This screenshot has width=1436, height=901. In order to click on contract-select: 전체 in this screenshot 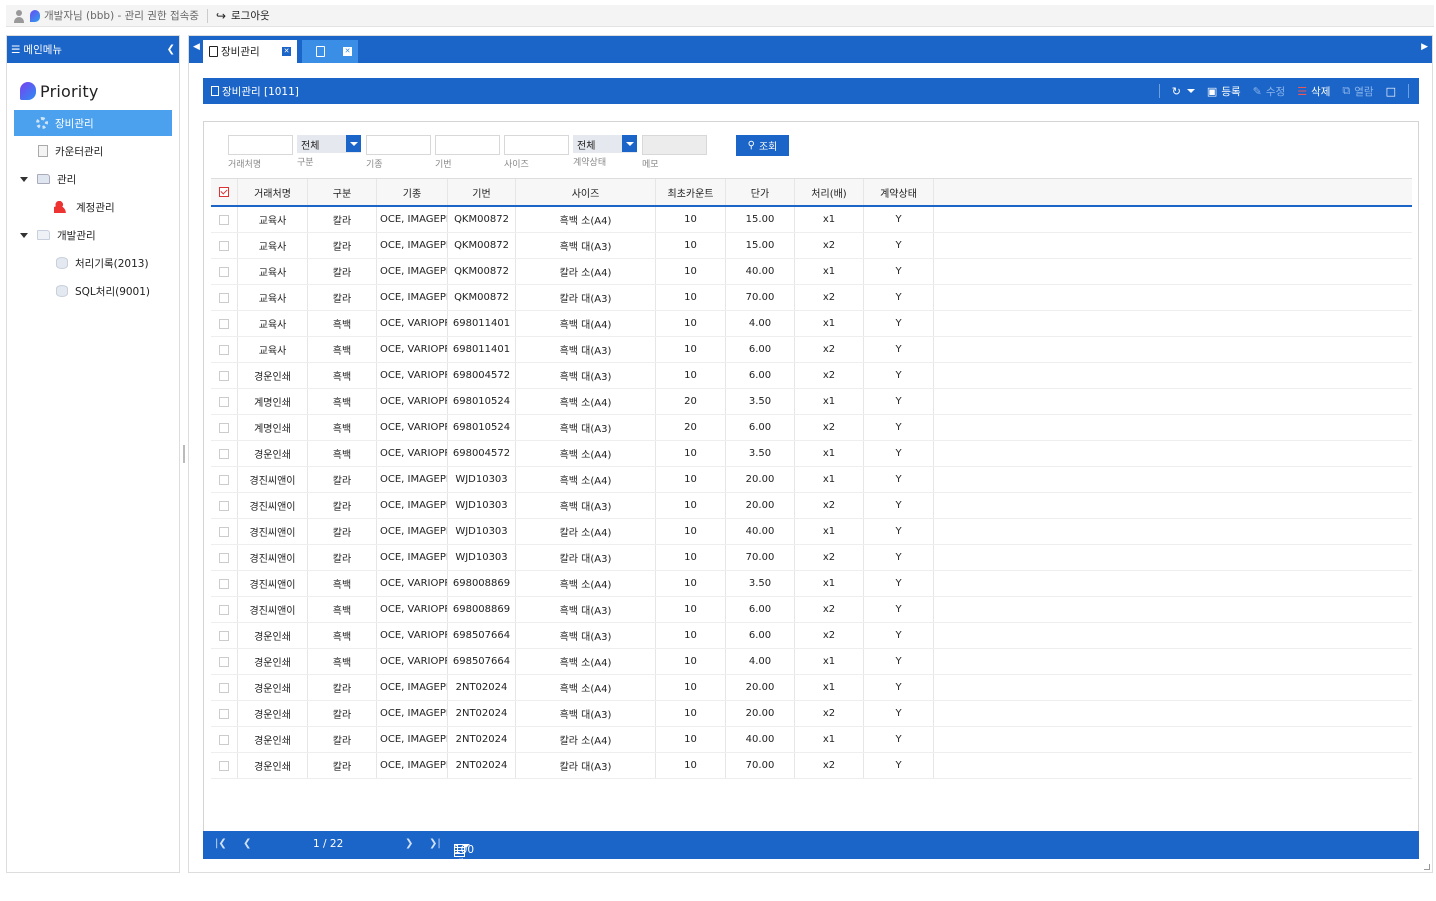, I will do `click(605, 144)`.